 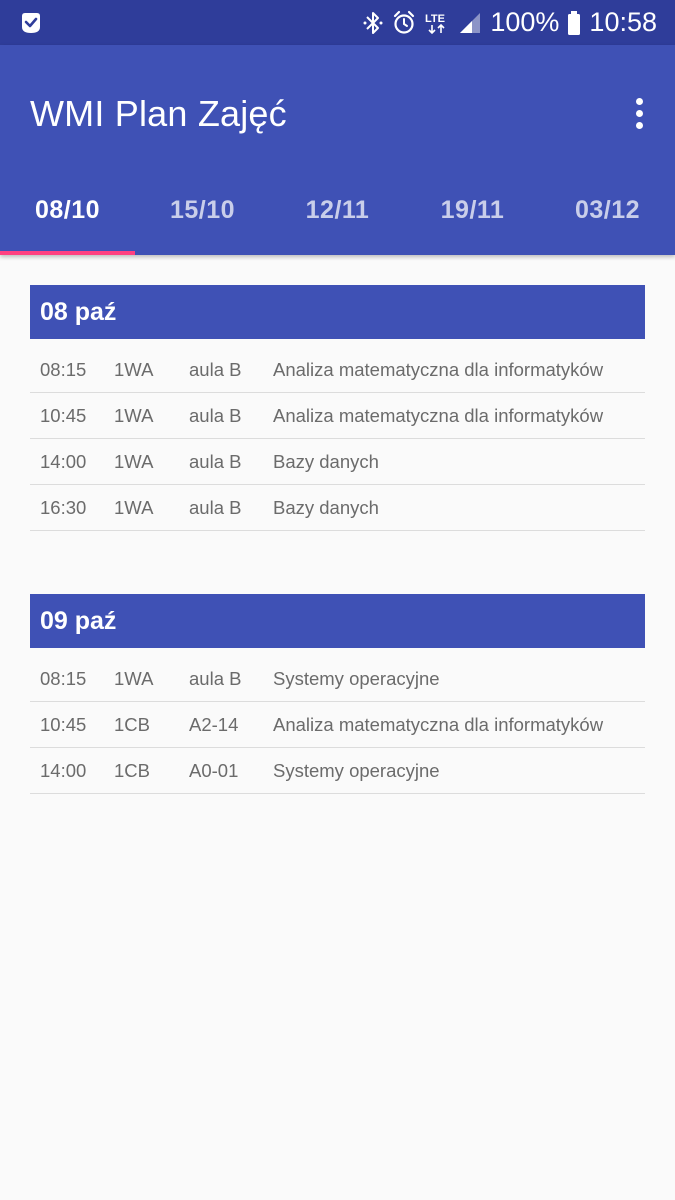 I want to click on bluetooth-icon, so click(x=373, y=23).